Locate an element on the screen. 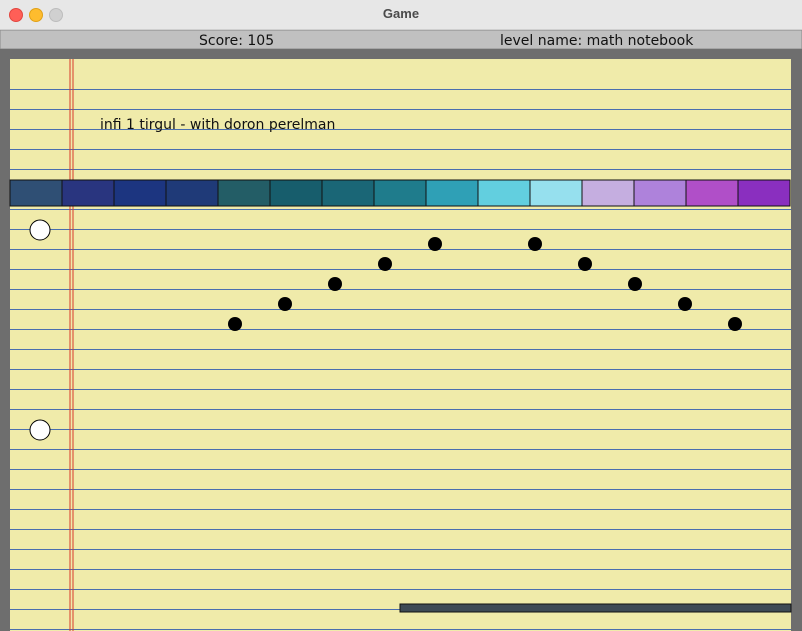 This screenshot has width=802, height=631. right-border is located at coordinates (796, 340).